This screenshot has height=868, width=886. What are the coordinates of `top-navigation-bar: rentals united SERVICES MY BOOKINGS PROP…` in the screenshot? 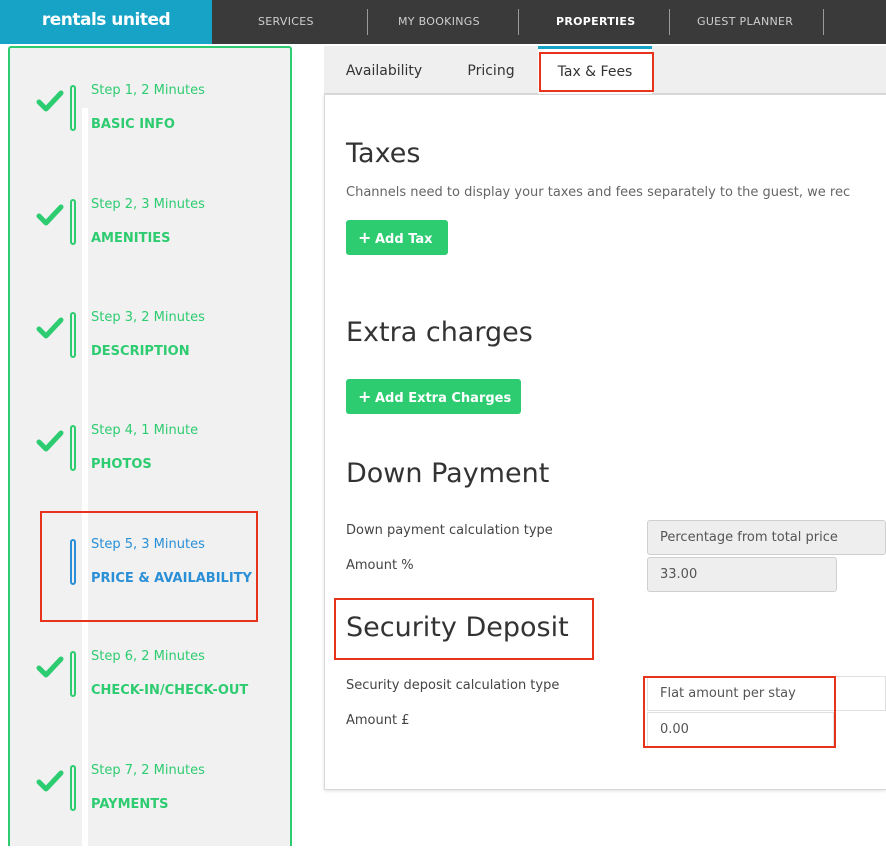 It's located at (443, 22).